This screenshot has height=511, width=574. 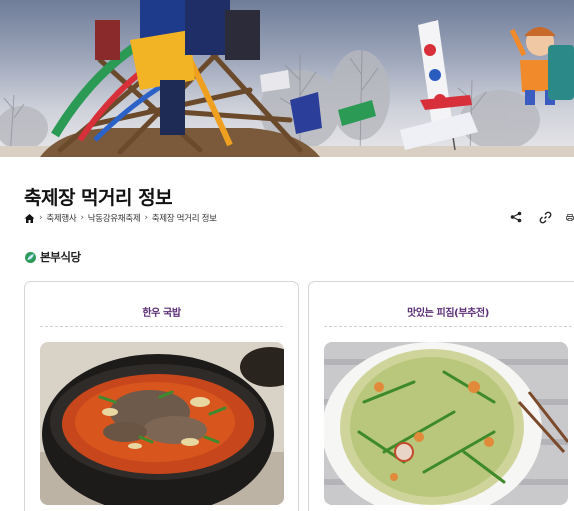 I want to click on breadcrumb: › 축제행사 › 낙동강유채축제 › 축제장 먹거리 정보, so click(x=120, y=218).